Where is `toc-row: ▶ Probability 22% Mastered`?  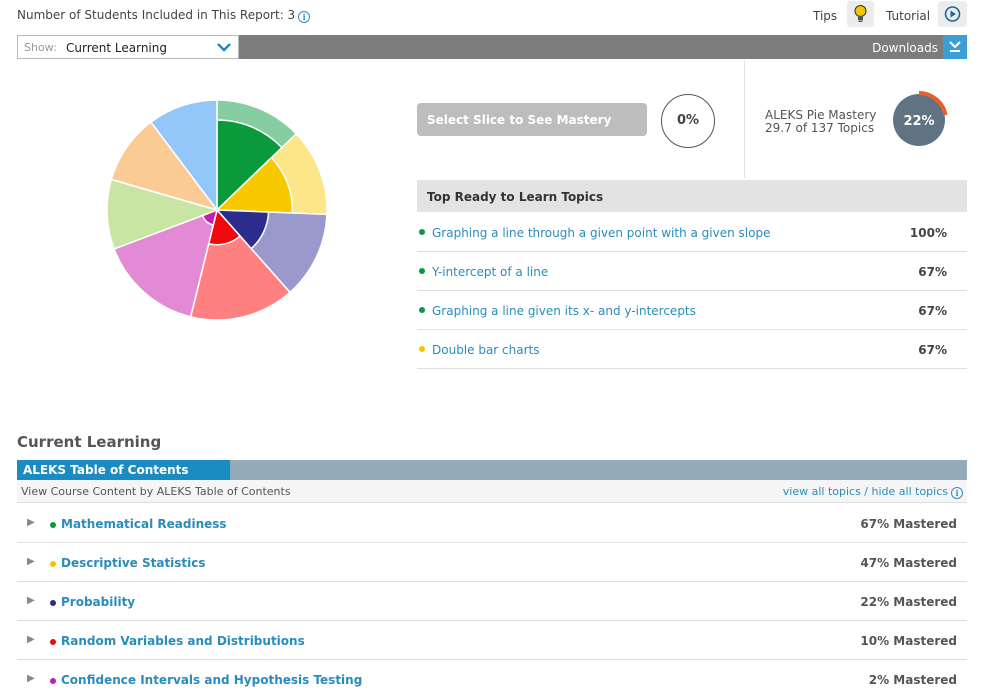 toc-row: ▶ Probability 22% Mastered is located at coordinates (492, 601).